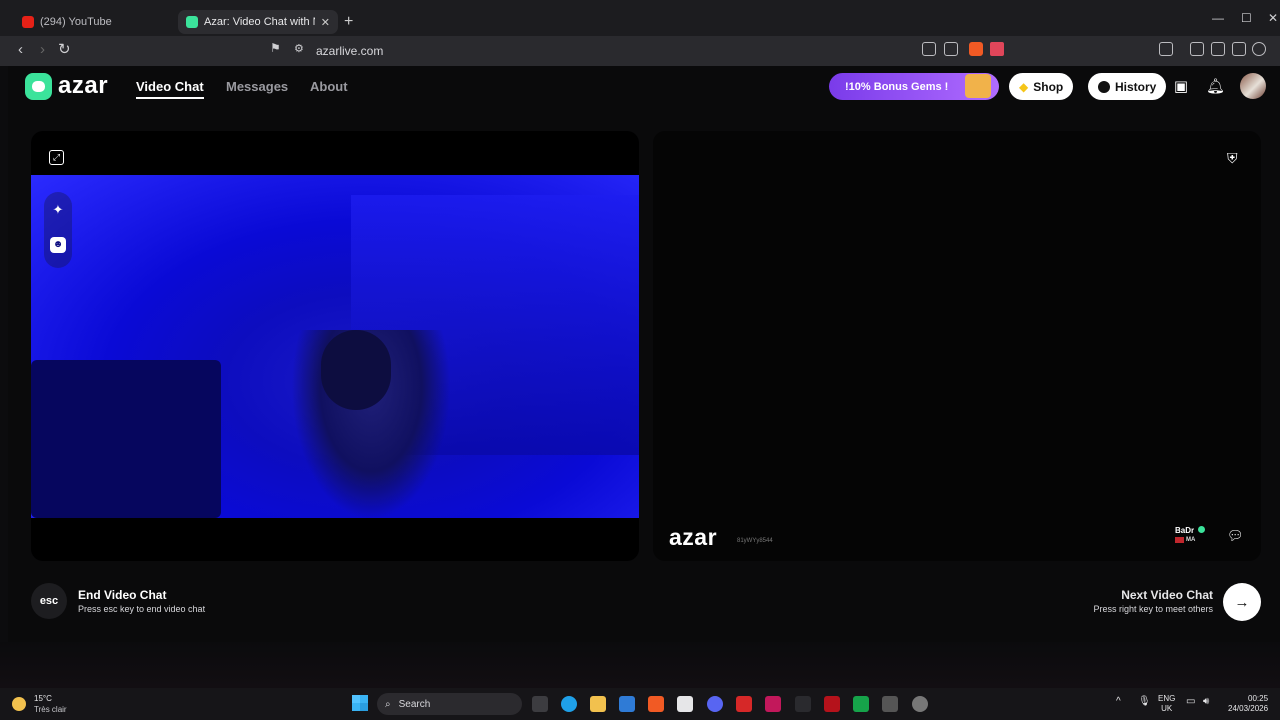 This screenshot has height=720, width=1280. Describe the element at coordinates (329, 86) in the screenshot. I see `nav-about: About` at that location.